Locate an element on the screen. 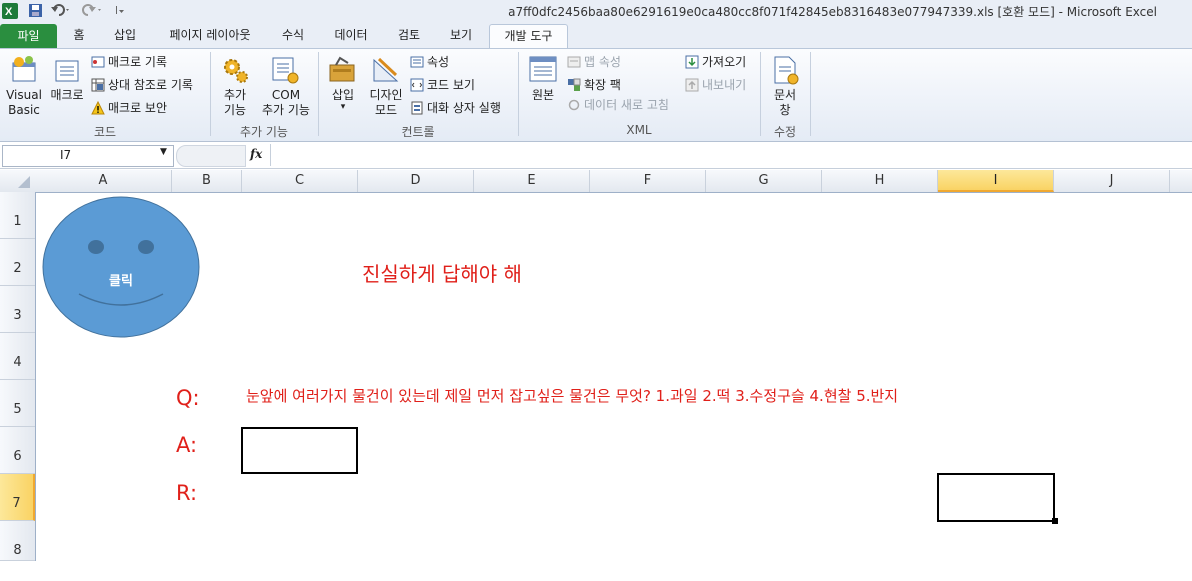 This screenshot has height=581, width=1192. macro-security-button: 매크로 보안 is located at coordinates (129, 108).